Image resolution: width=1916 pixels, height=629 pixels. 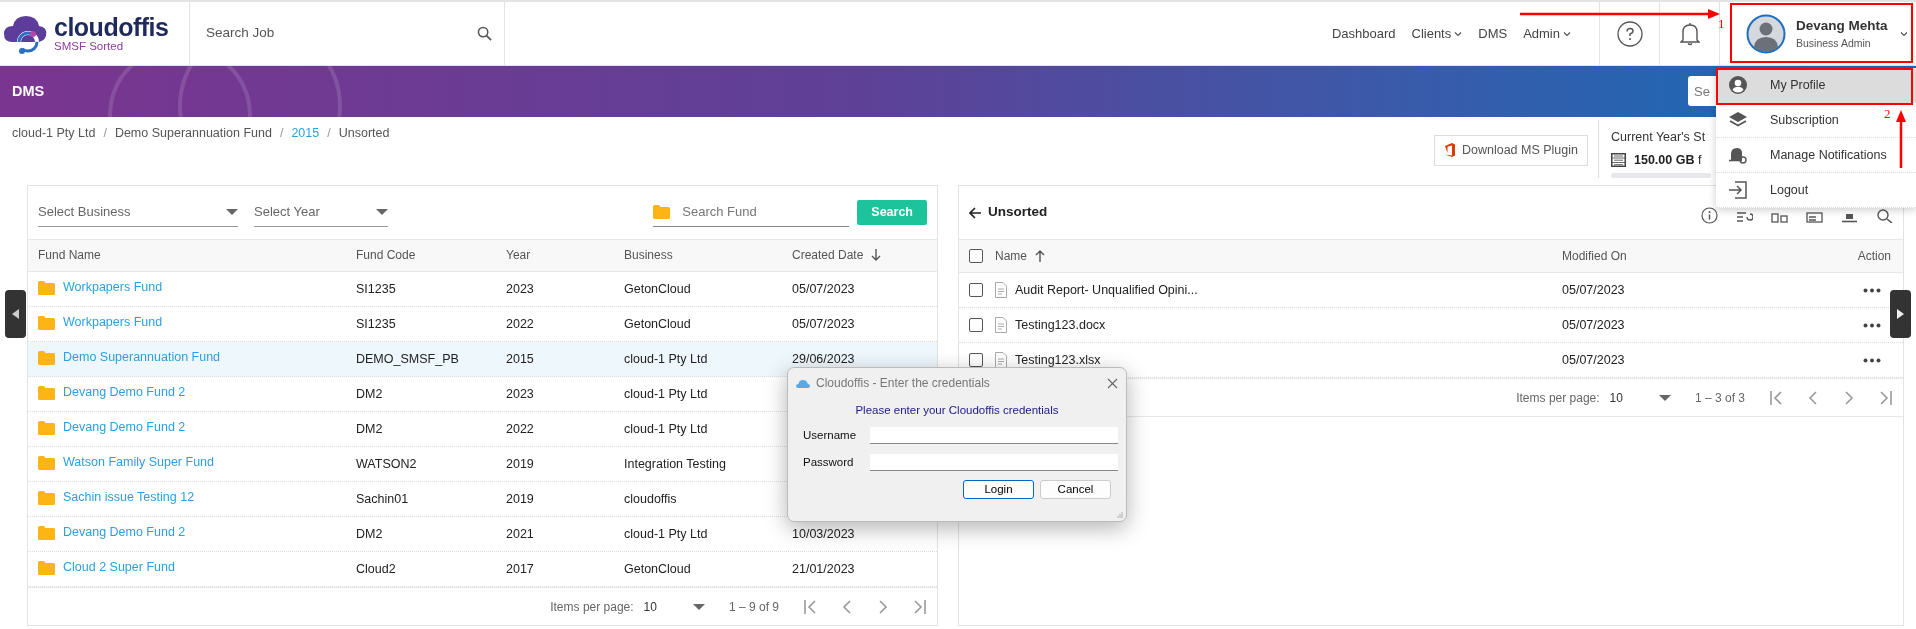 What do you see at coordinates (1594, 256) in the screenshot?
I see `column-header: Modified On` at bounding box center [1594, 256].